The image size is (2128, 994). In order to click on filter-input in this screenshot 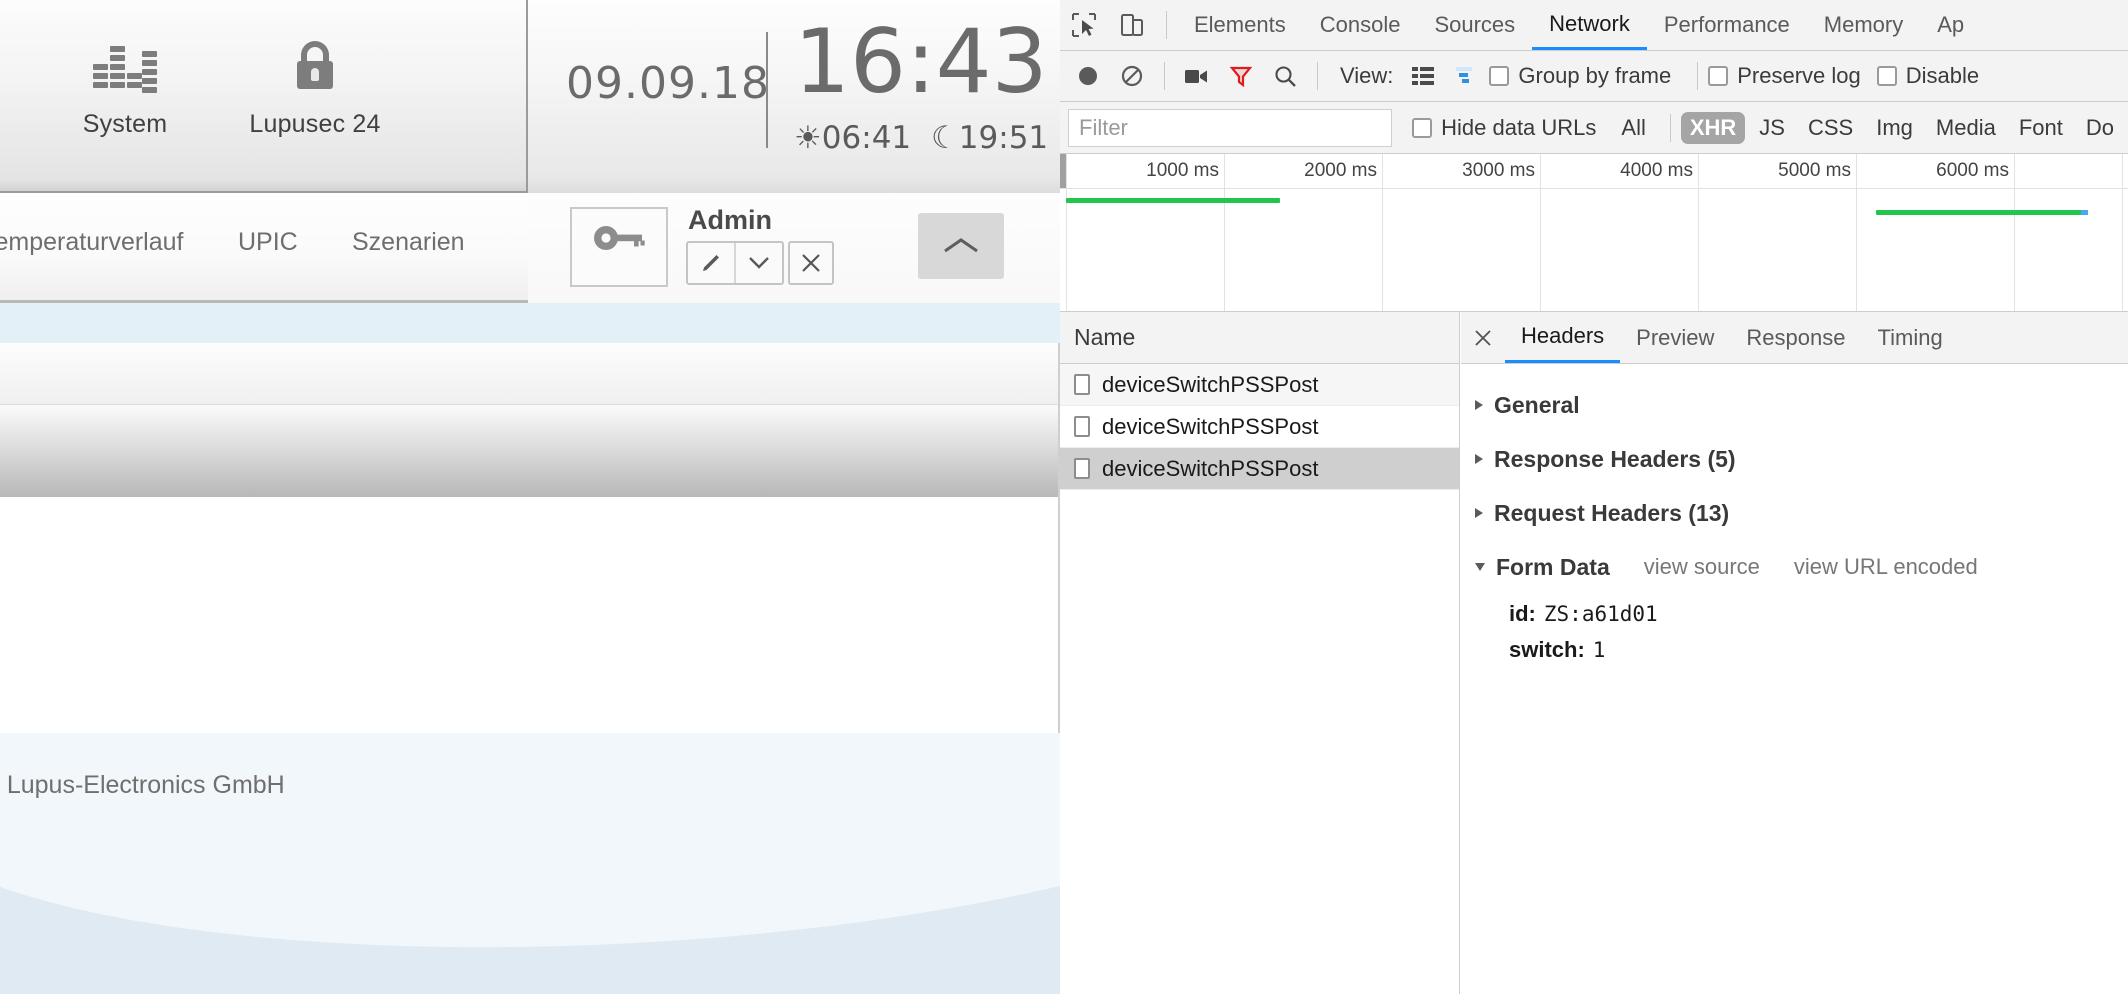, I will do `click(1230, 127)`.